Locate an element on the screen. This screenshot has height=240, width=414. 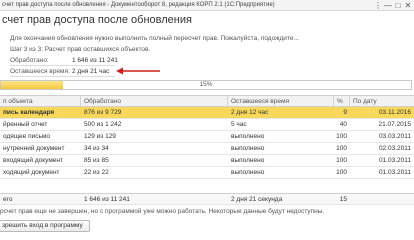
maximize-icon: □ is located at coordinates (398, 5).